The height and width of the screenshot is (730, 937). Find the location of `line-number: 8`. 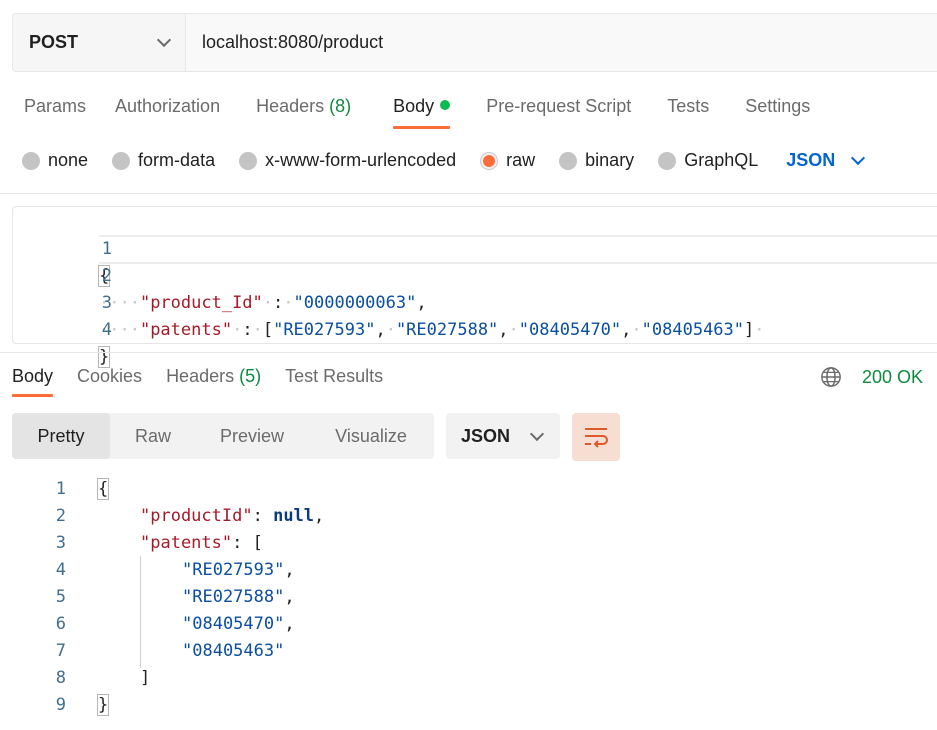

line-number: 8 is located at coordinates (60, 678).